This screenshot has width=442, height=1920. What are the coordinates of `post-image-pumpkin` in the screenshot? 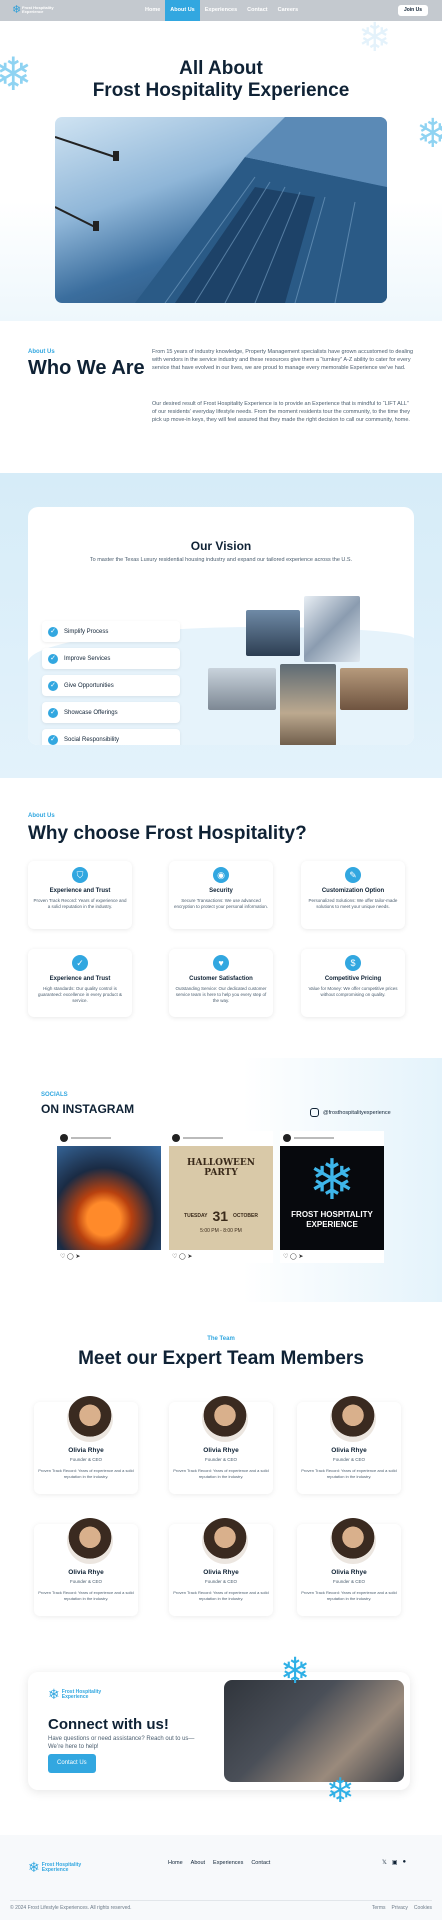 It's located at (109, 1198).